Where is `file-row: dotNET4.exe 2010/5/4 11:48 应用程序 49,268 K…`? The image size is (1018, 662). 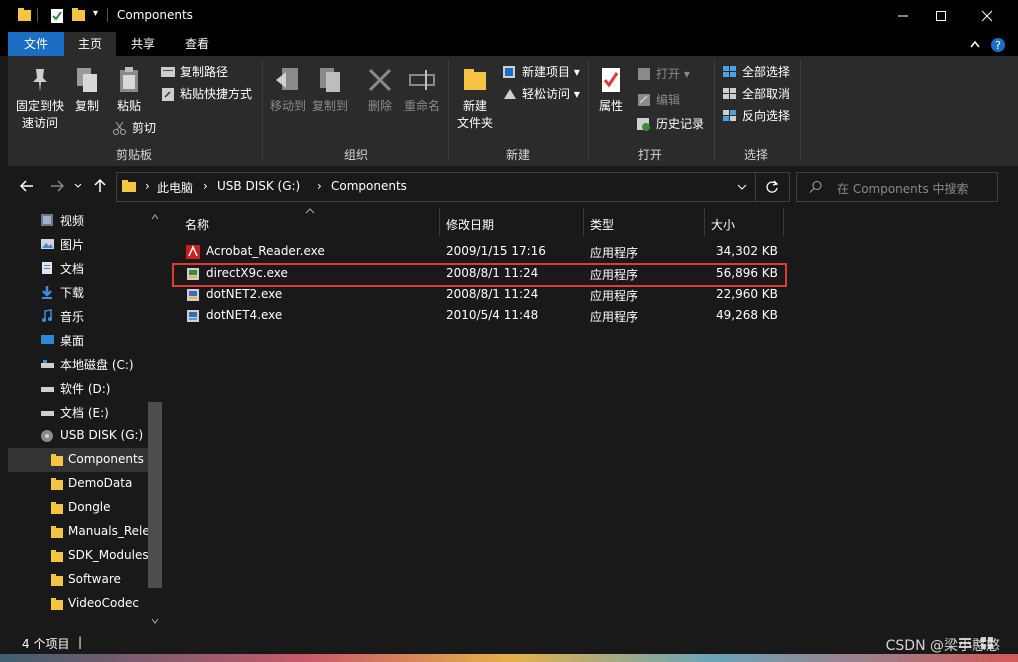
file-row: dotNET4.exe 2010/5/4 11:48 应用程序 49,268 K… is located at coordinates (481, 315).